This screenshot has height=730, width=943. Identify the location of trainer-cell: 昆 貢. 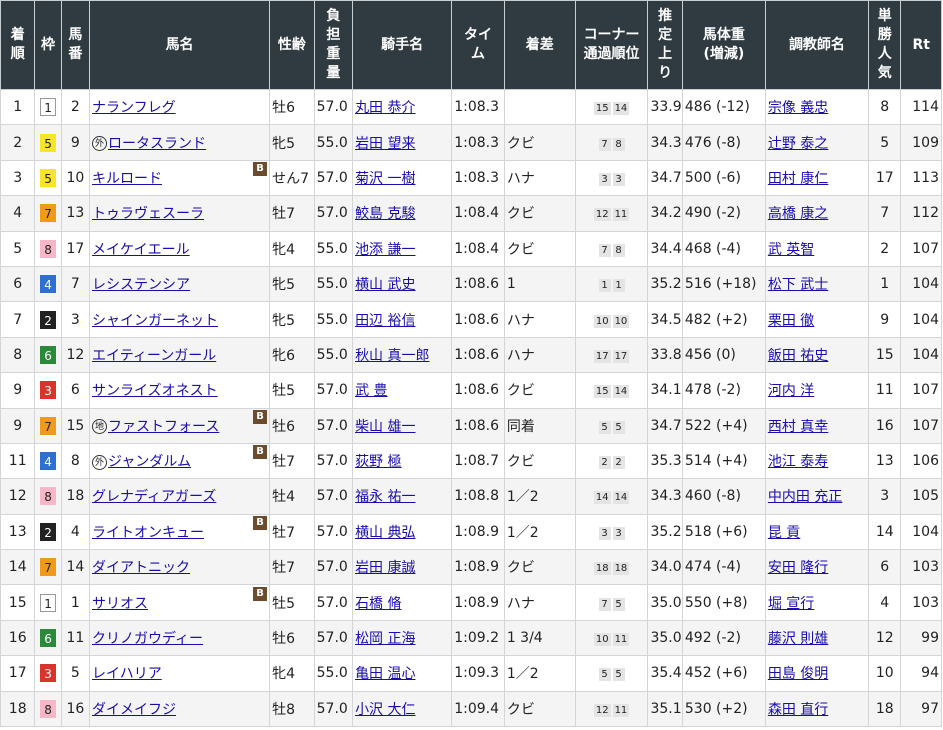
(817, 532).